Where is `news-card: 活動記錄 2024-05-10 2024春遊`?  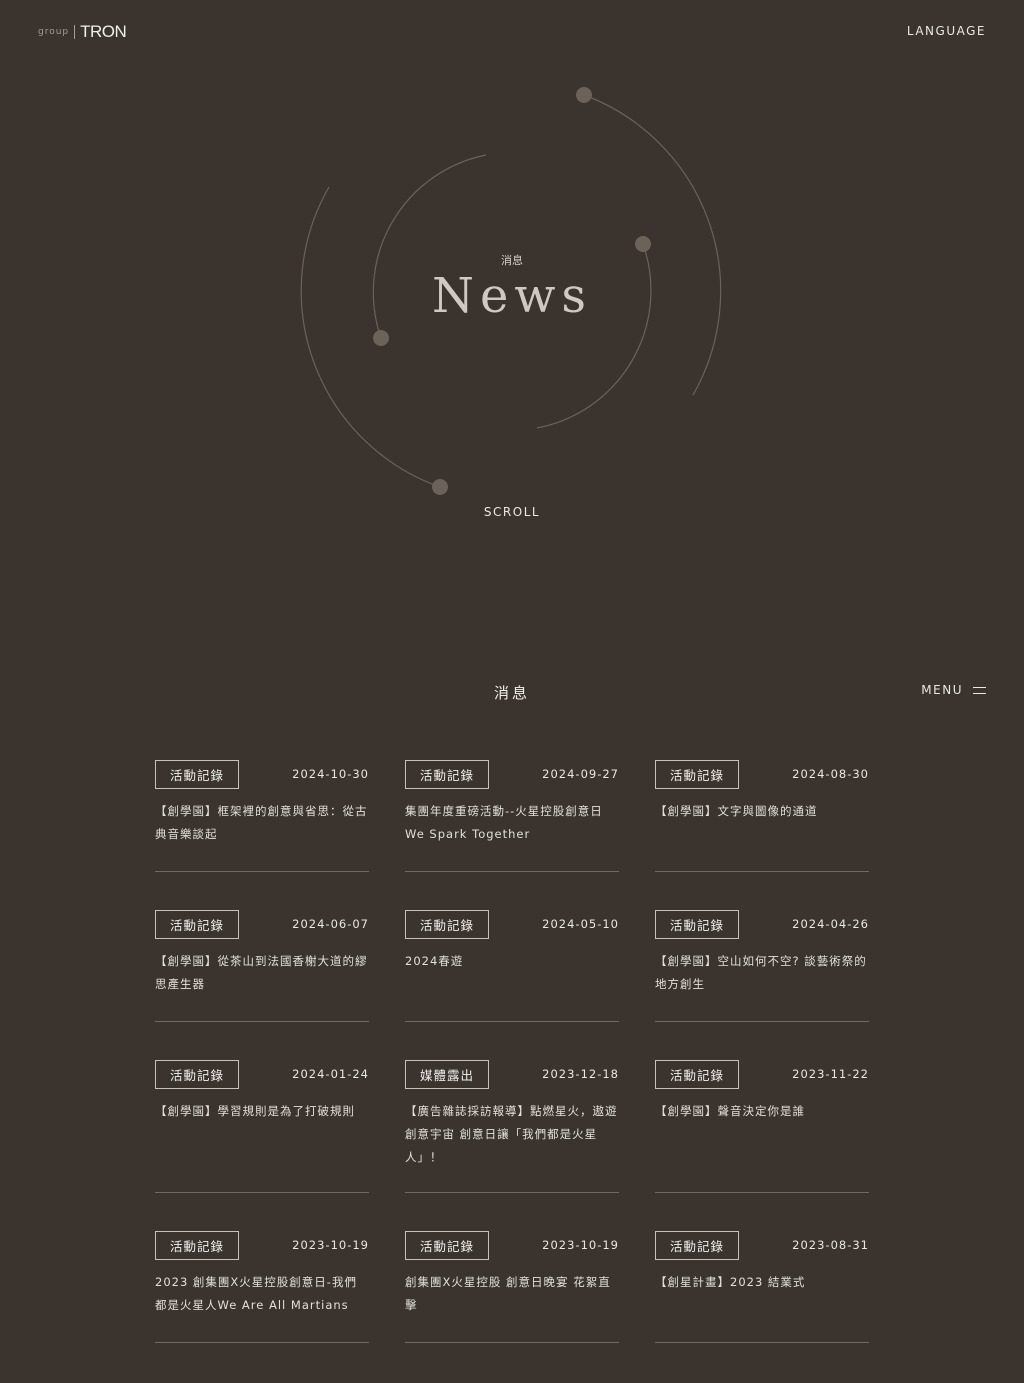
news-card: 活動記錄 2024-05-10 2024春遊 is located at coordinates (512, 965).